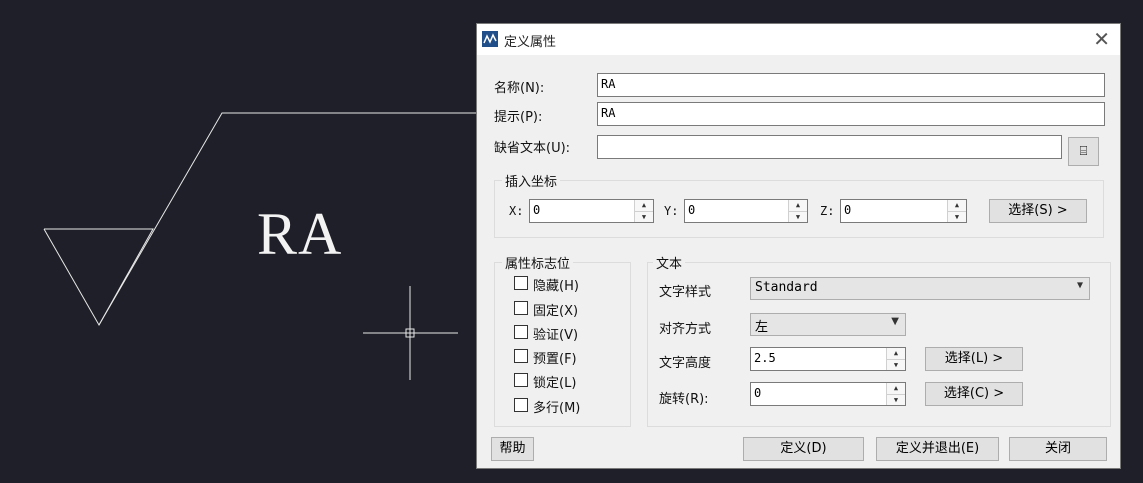  Describe the element at coordinates (851, 114) in the screenshot. I see `prompt-field: RA` at that location.